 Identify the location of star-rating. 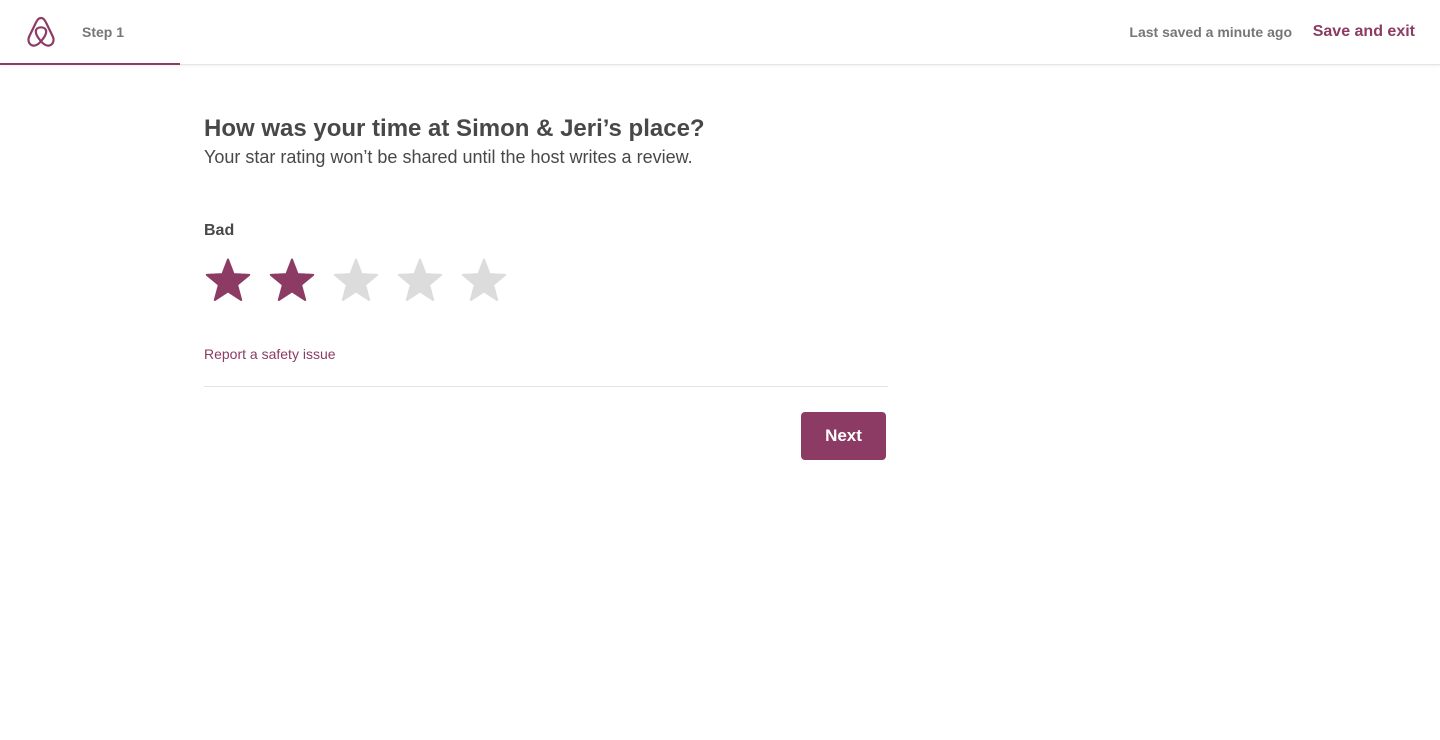
(356, 281).